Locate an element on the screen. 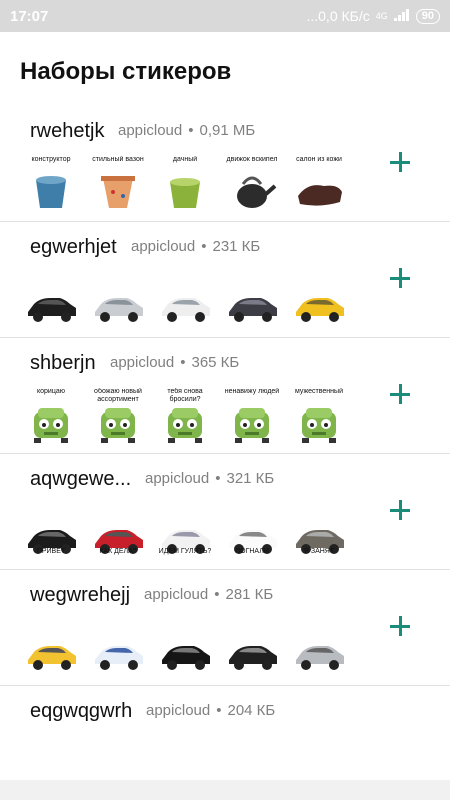 The width and height of the screenshot is (450, 800). green-bucket-icon: дачный is located at coordinates (185, 185).